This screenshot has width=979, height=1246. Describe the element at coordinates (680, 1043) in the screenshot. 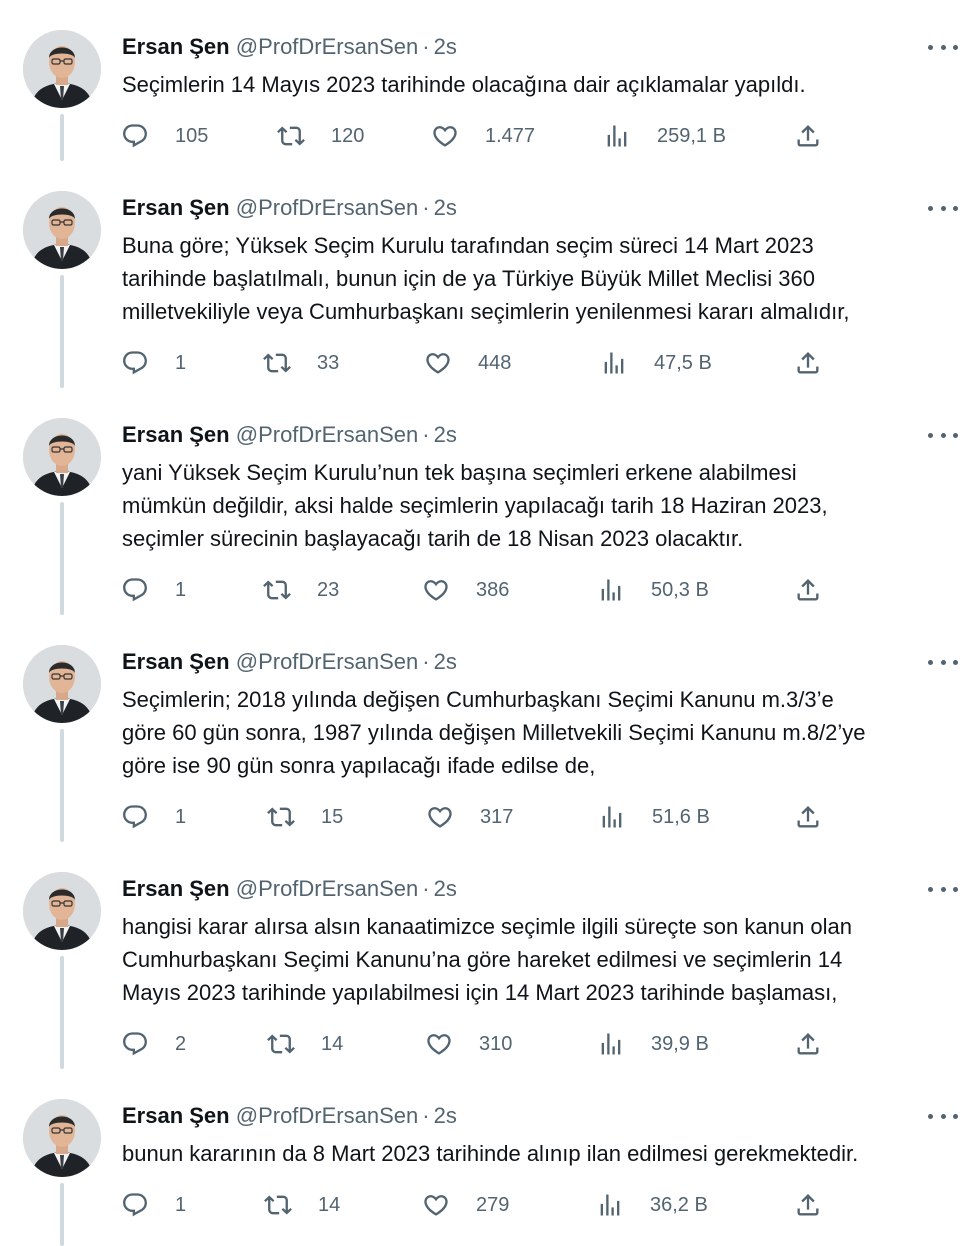

I see `views-count: 39,9 B` at that location.